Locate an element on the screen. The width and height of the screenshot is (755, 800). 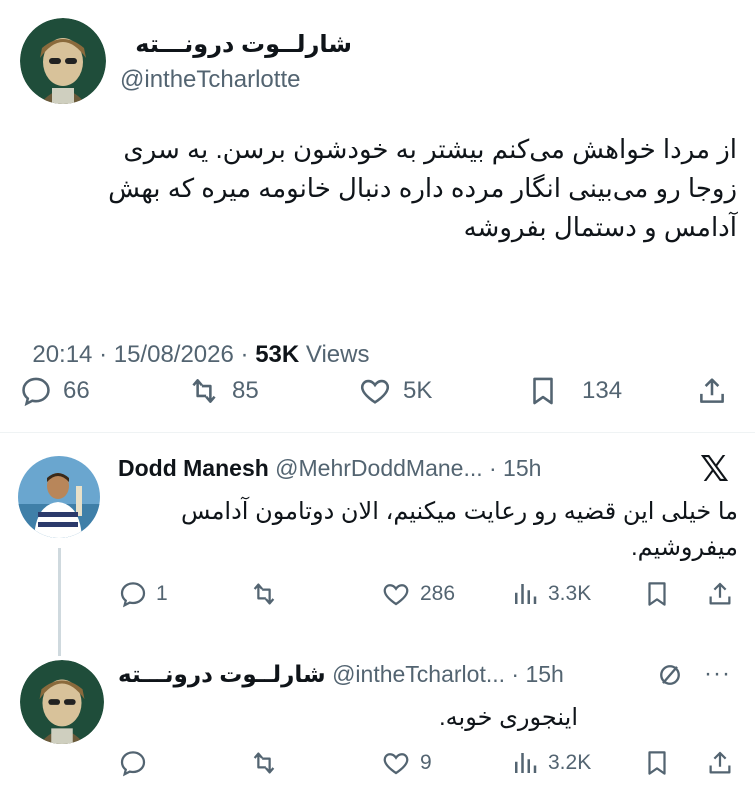
reply-display-name: Dodd Manesh is located at coordinates (193, 468).